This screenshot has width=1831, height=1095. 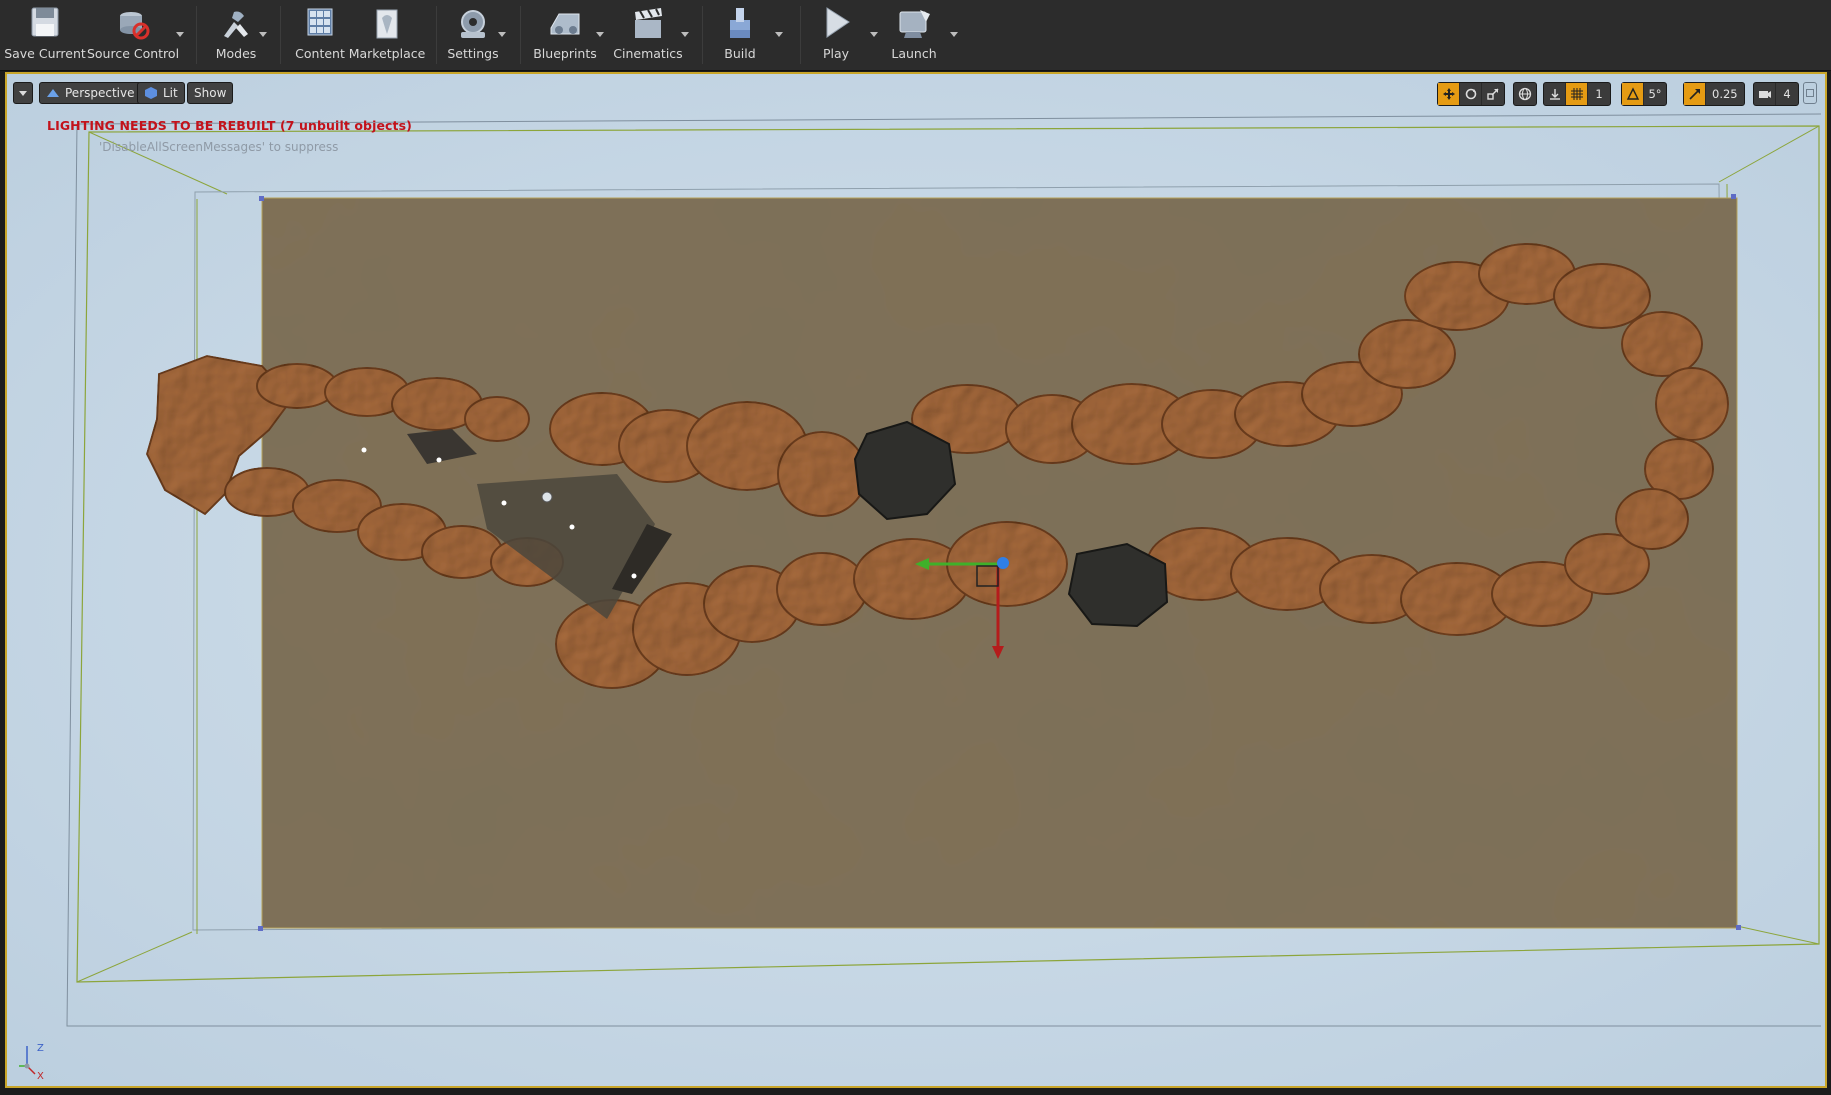 I want to click on maximize-icon, so click(x=1810, y=93).